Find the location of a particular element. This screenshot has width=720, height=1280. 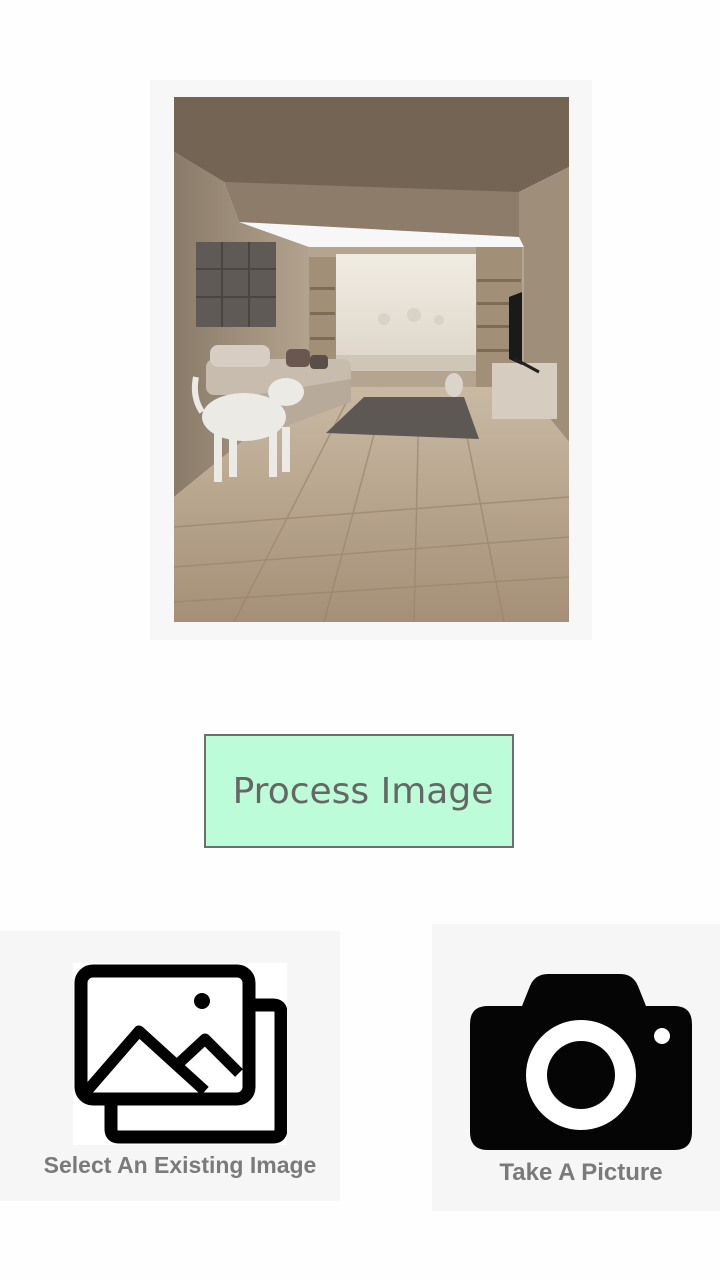

camera-icon is located at coordinates (582, 1062).